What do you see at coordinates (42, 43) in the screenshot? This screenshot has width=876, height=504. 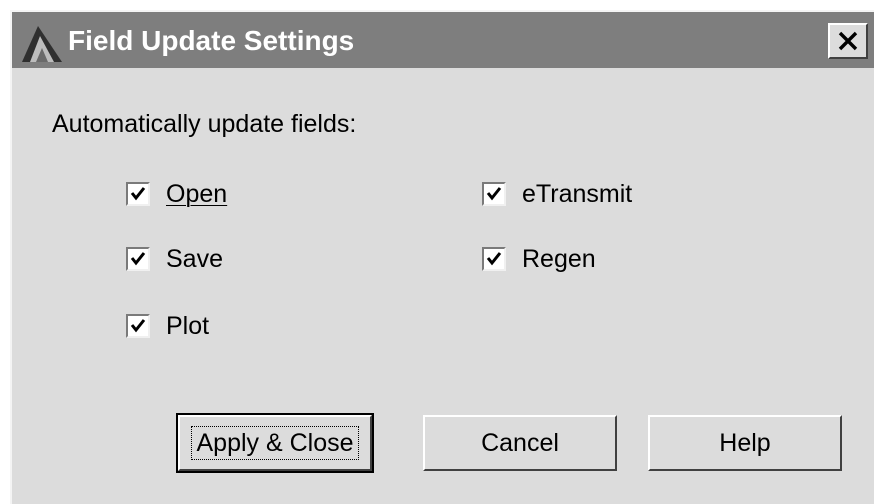 I see `app-icon` at bounding box center [42, 43].